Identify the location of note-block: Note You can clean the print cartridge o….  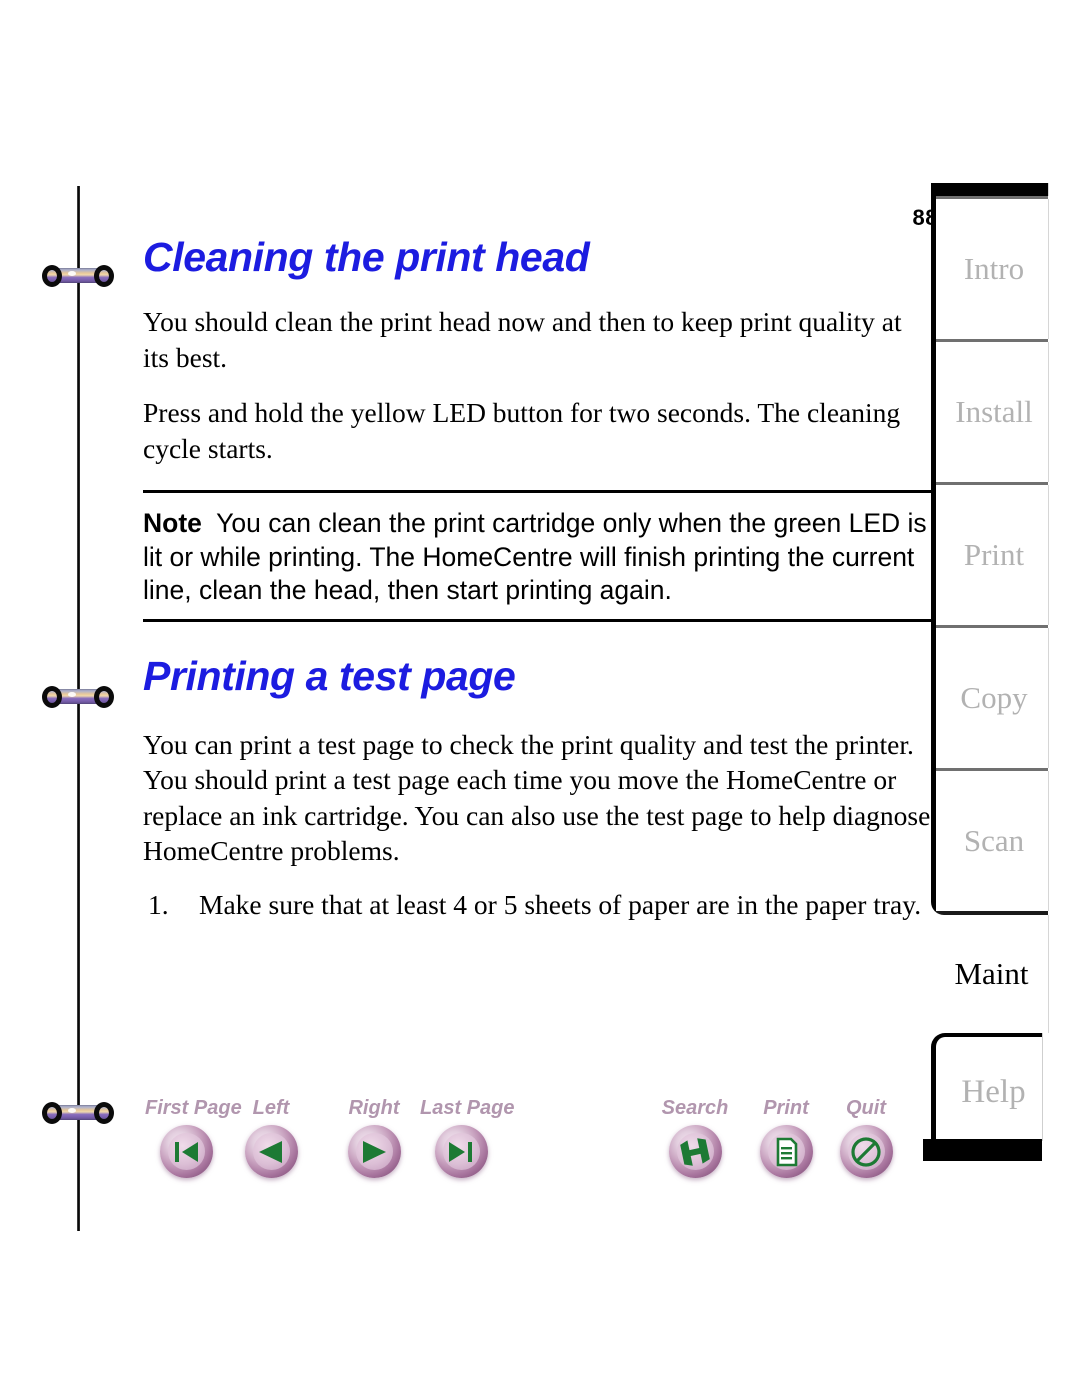
(540, 556).